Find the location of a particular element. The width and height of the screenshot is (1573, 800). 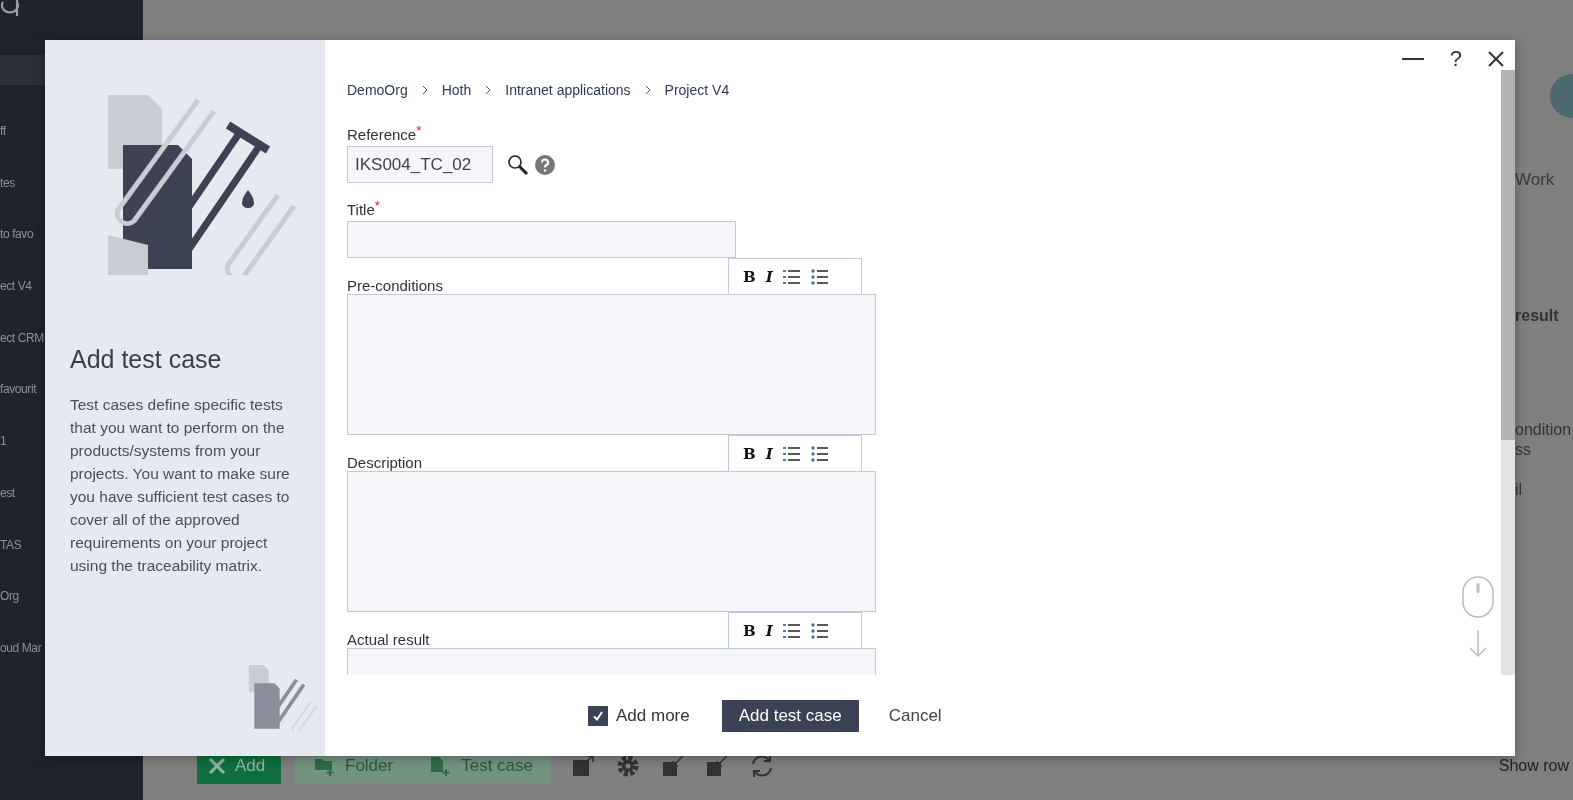

logo is located at coordinates (11, 8).